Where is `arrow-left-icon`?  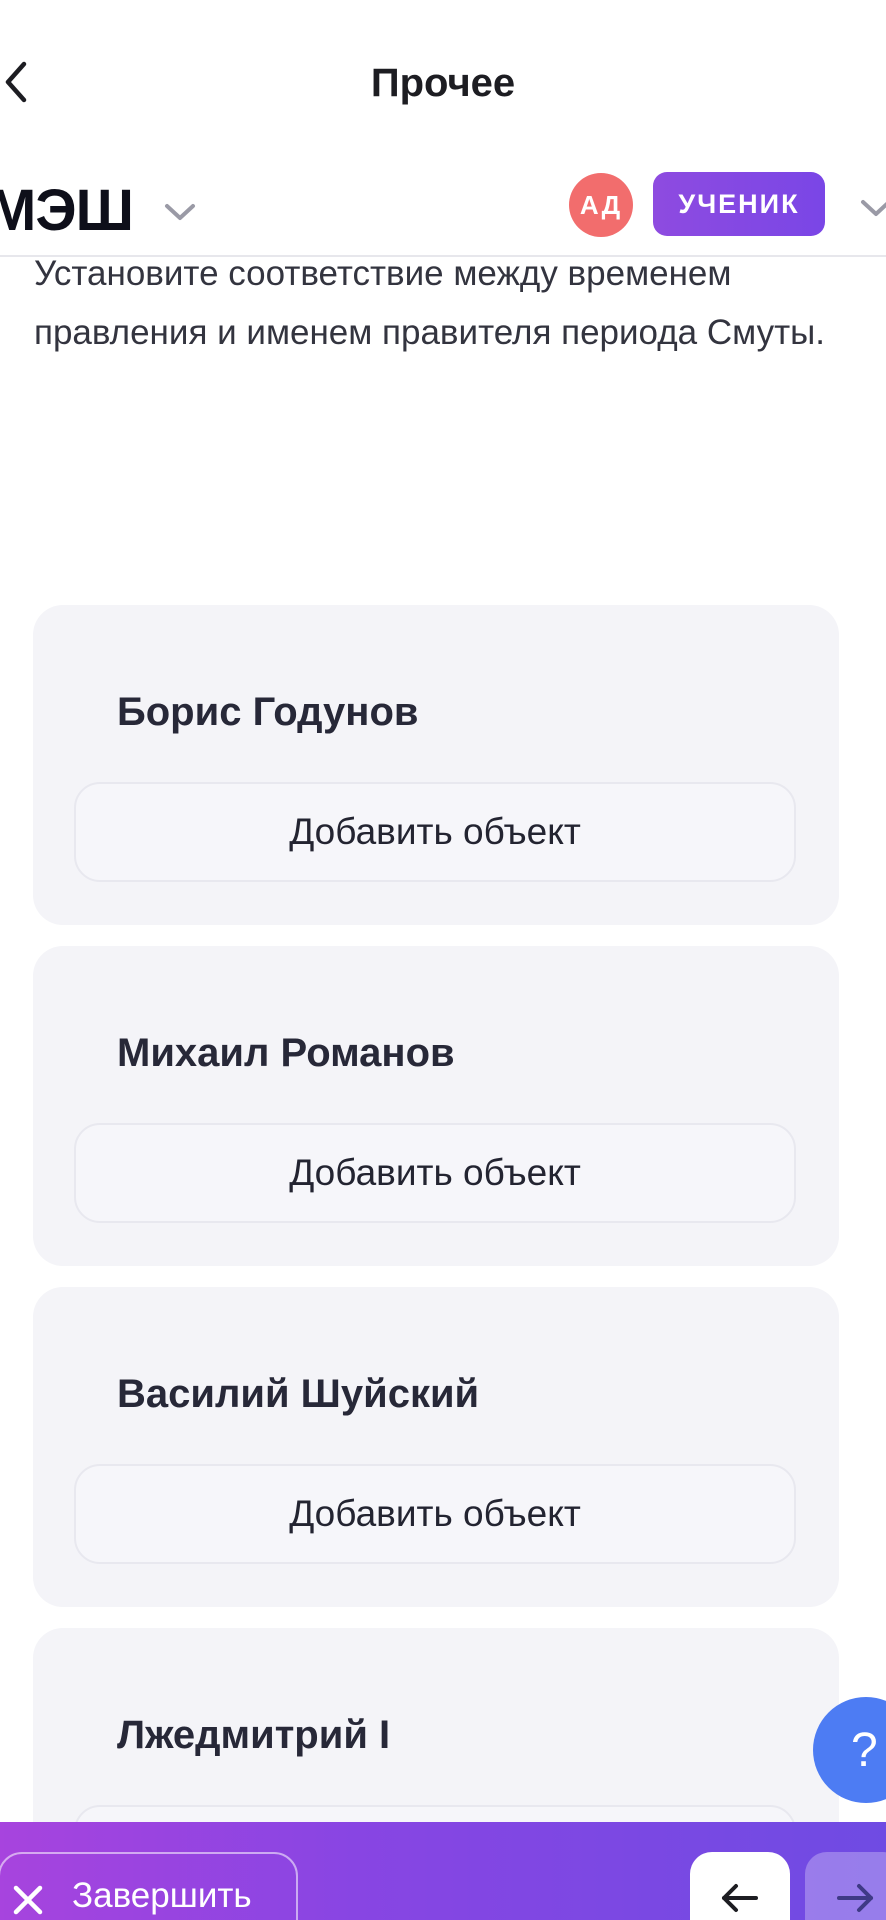 arrow-left-icon is located at coordinates (740, 1898).